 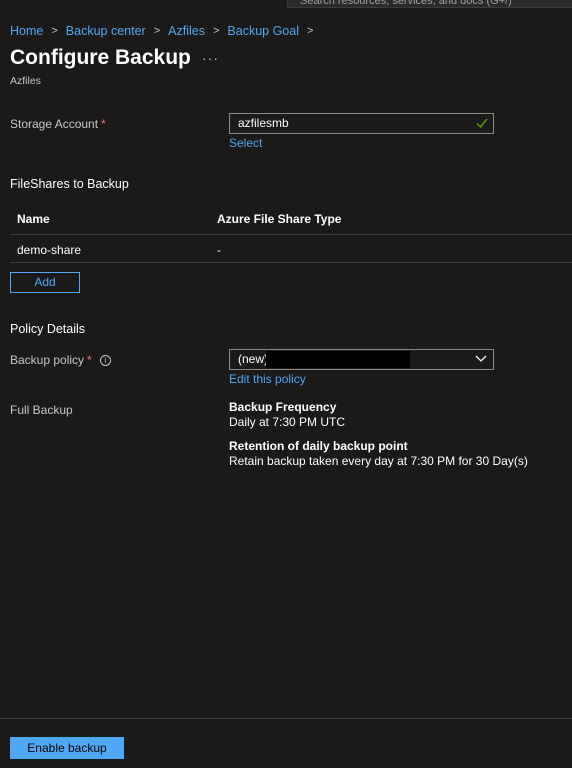 What do you see at coordinates (286, 718) in the screenshot?
I see `footer-divider` at bounding box center [286, 718].